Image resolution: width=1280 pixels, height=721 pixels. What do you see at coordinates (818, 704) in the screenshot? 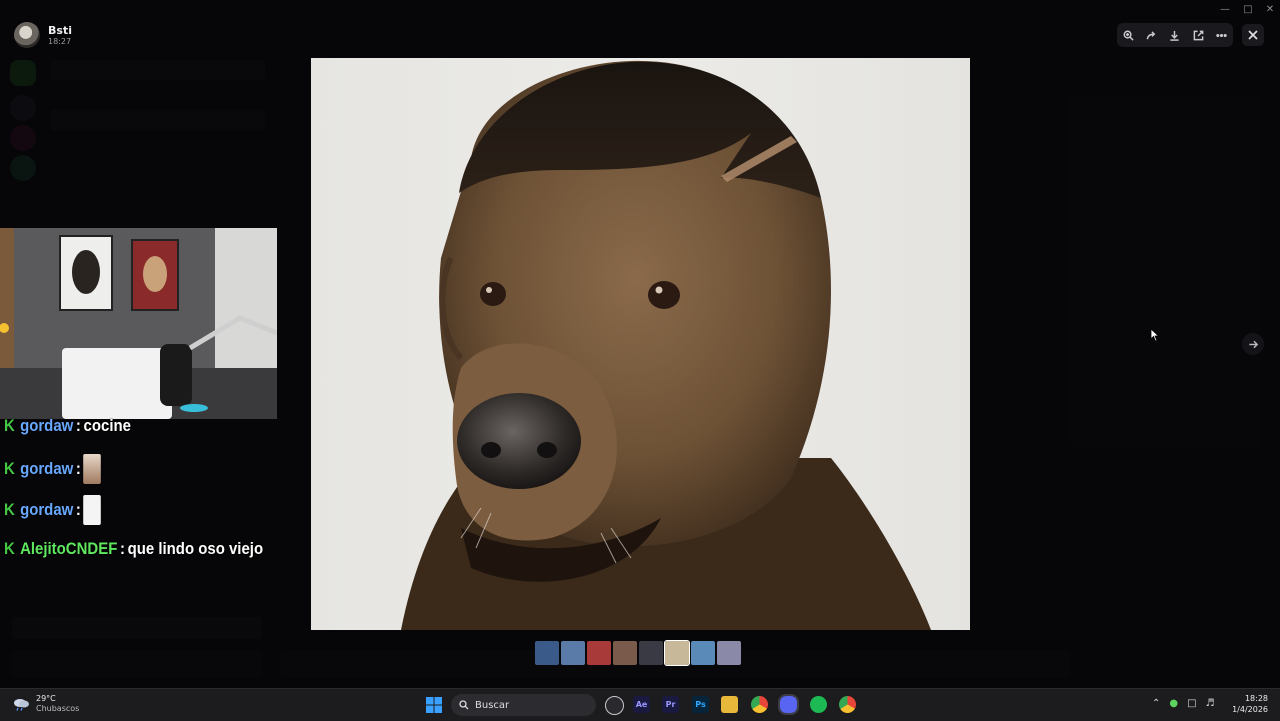
I see `spotify-app-icon` at bounding box center [818, 704].